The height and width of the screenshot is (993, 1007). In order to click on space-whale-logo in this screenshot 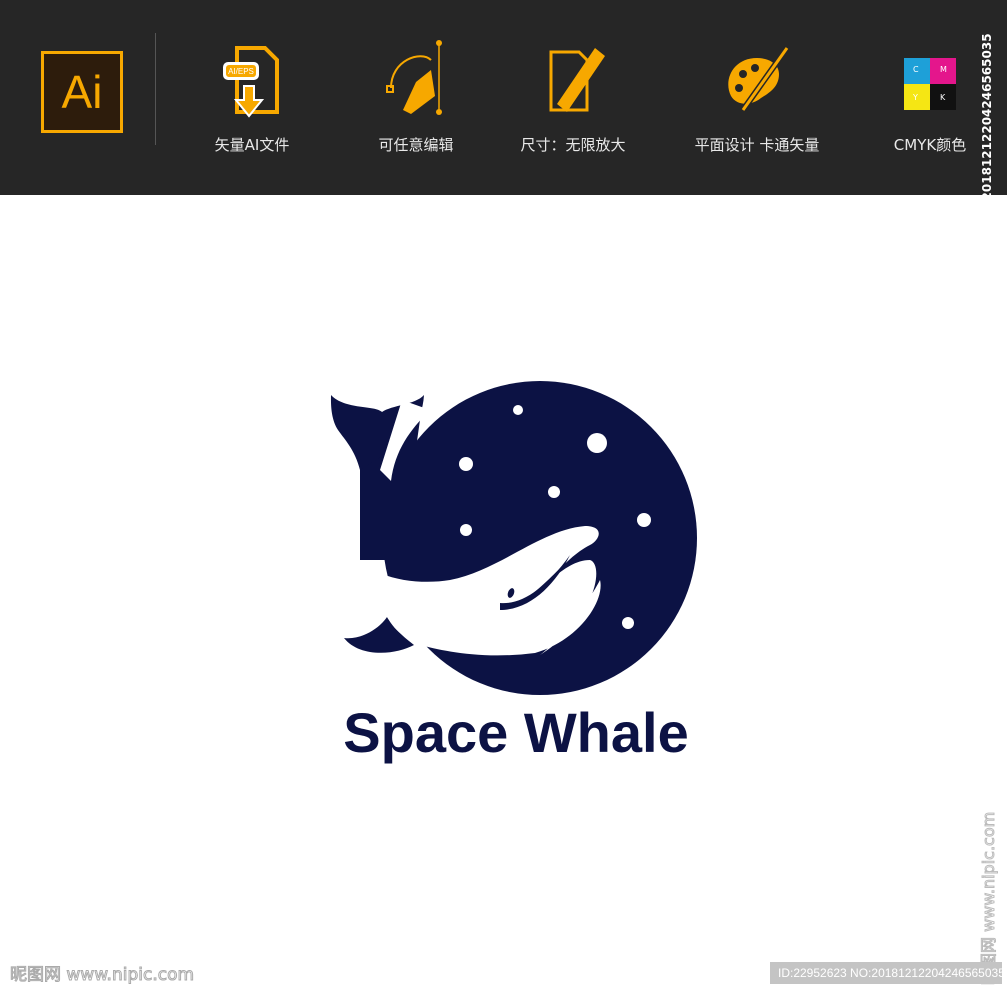, I will do `click(513, 538)`.